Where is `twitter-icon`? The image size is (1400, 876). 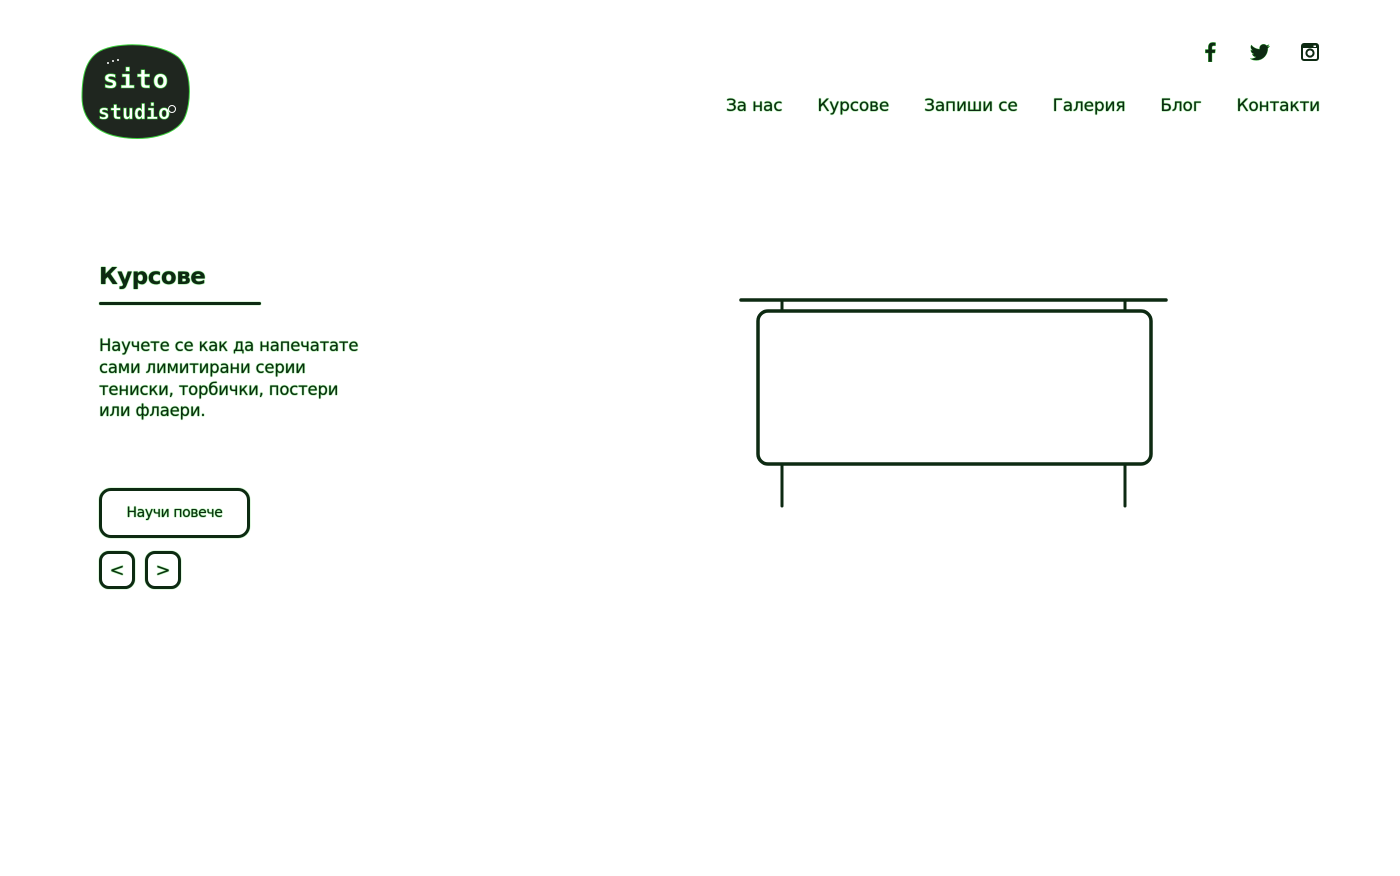 twitter-icon is located at coordinates (1260, 52).